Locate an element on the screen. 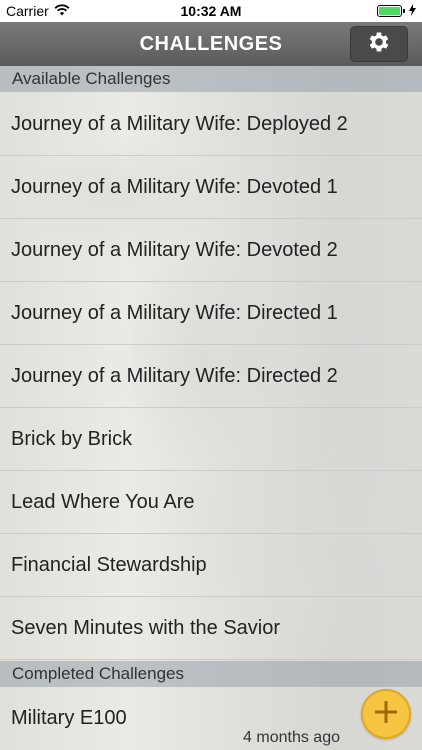 The image size is (422, 750). settings-button is located at coordinates (379, 44).